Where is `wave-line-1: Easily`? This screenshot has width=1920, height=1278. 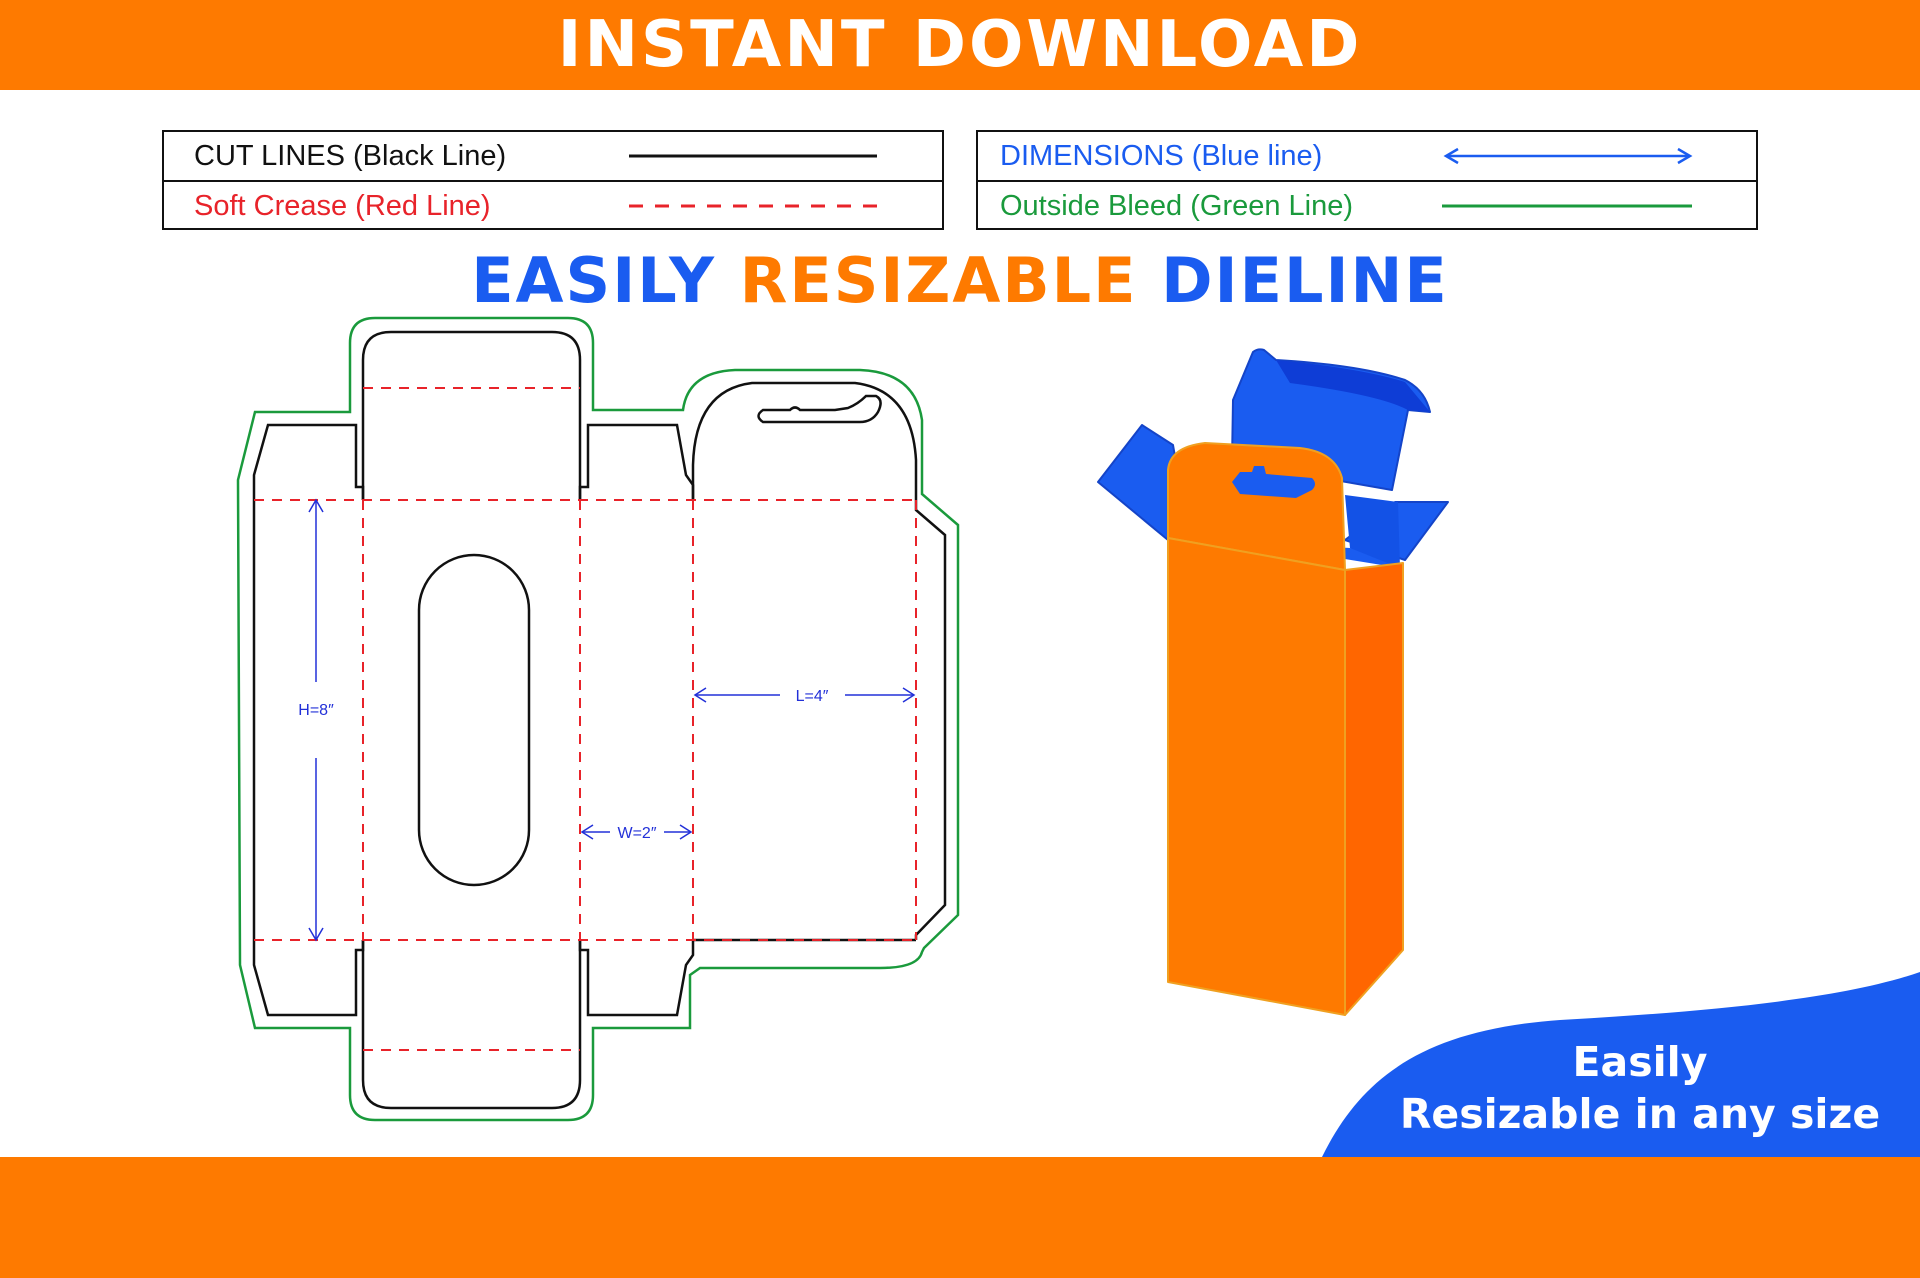
wave-line-1: Easily is located at coordinates (1640, 1062).